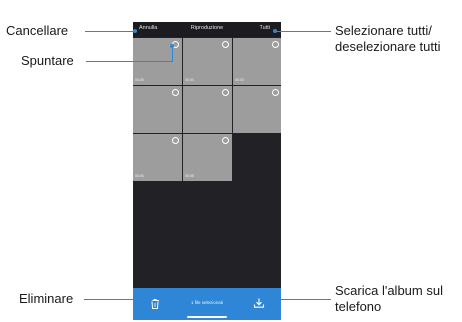  I want to click on top-bar: Annulla Riproduzione Tutti, so click(207, 29).